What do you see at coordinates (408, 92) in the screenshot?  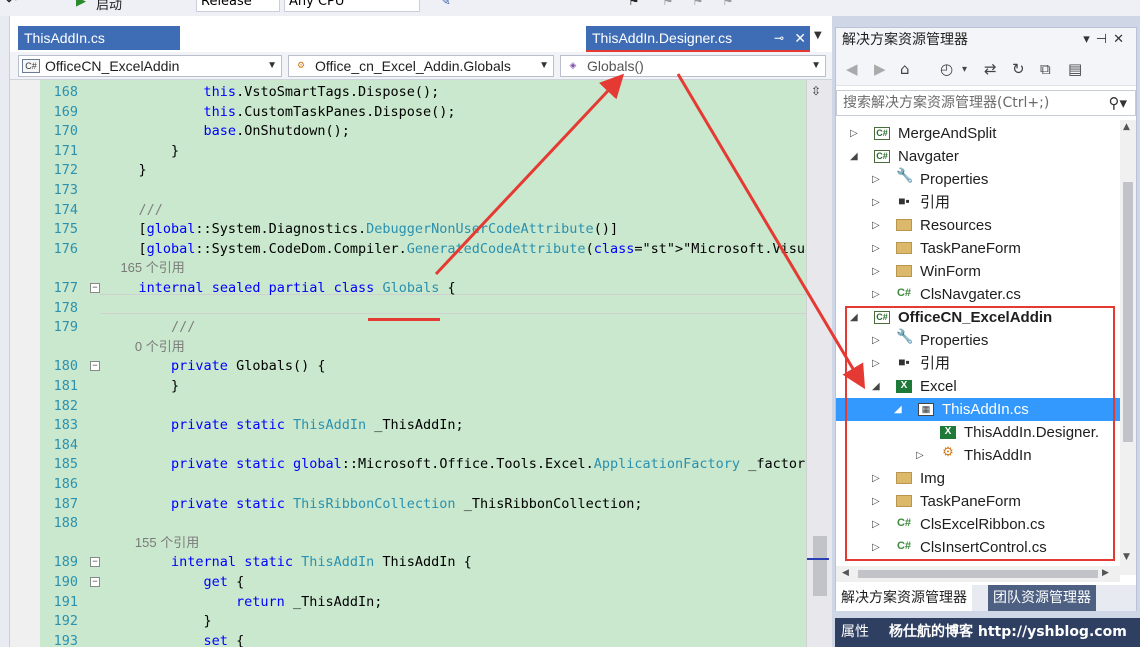 I see `code-line: 168 this.VstoSmartTags.Dispose();` at bounding box center [408, 92].